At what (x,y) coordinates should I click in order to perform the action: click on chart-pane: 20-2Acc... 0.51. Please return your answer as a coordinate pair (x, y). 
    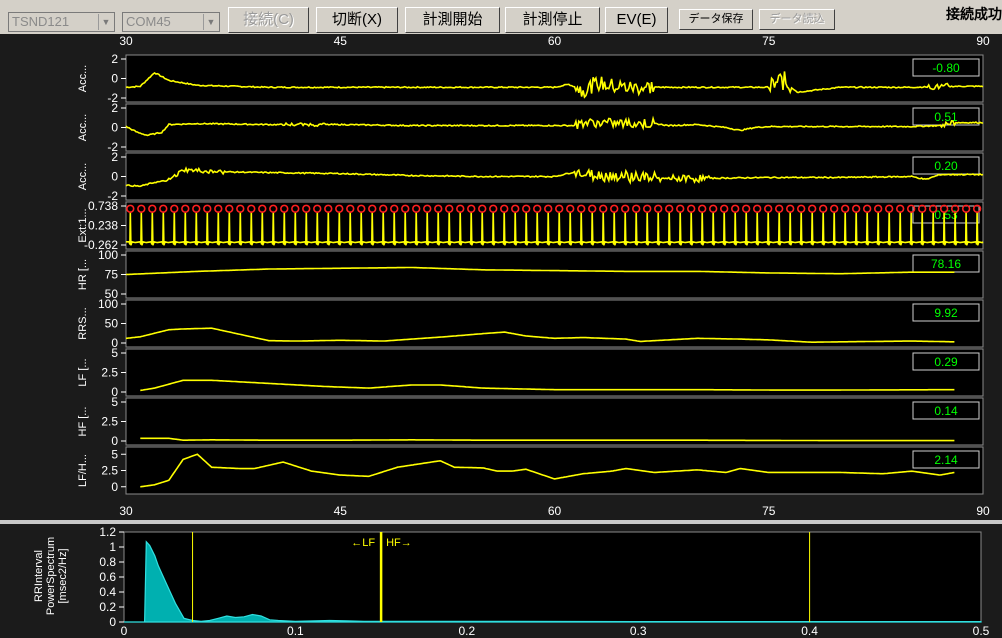
    Looking at the image, I should click on (530, 127).